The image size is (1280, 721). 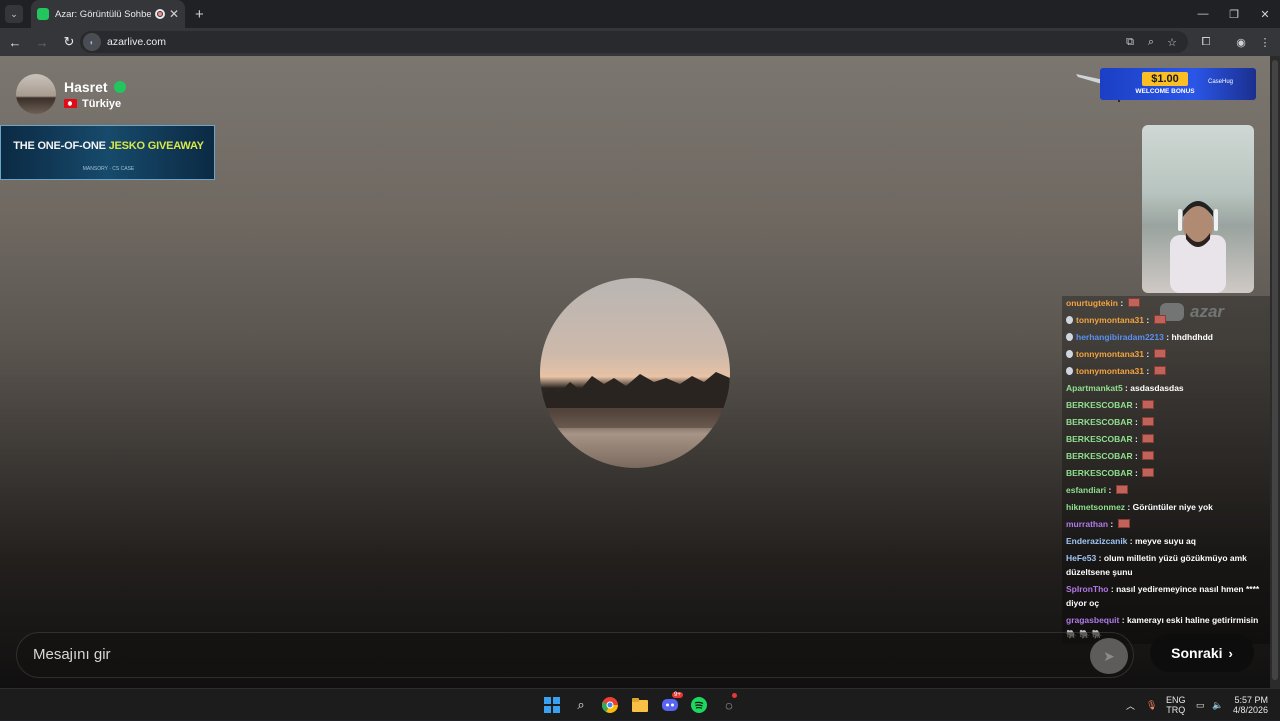 I want to click on forward-button: →, so click(x=42, y=42).